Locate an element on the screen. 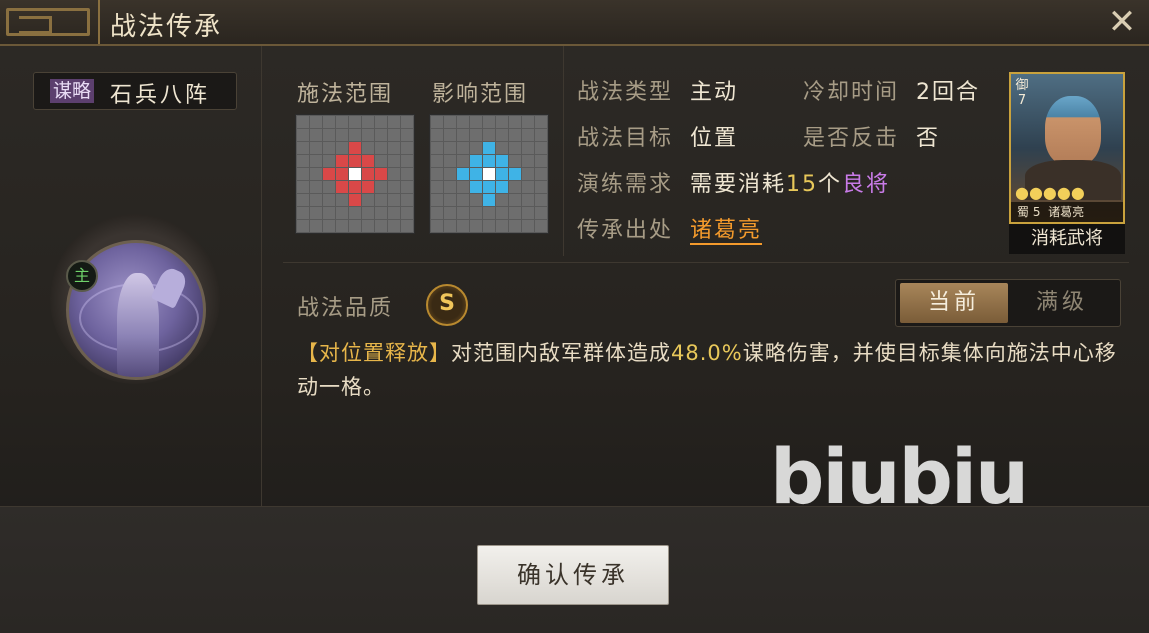 The width and height of the screenshot is (1149, 633). close-icon: ✕ is located at coordinates (1122, 22).